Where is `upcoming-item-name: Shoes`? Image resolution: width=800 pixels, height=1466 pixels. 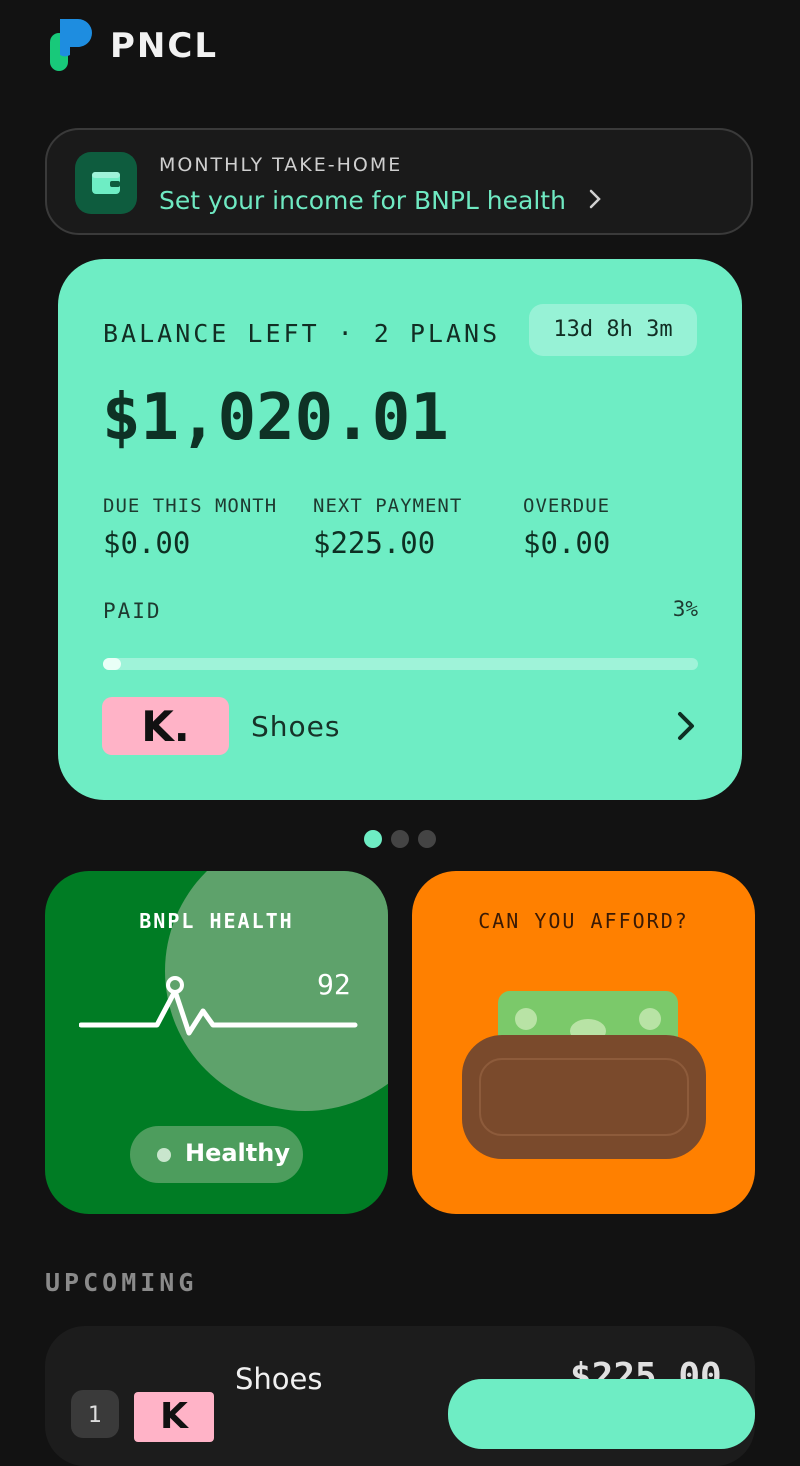
upcoming-item-name: Shoes is located at coordinates (279, 1379).